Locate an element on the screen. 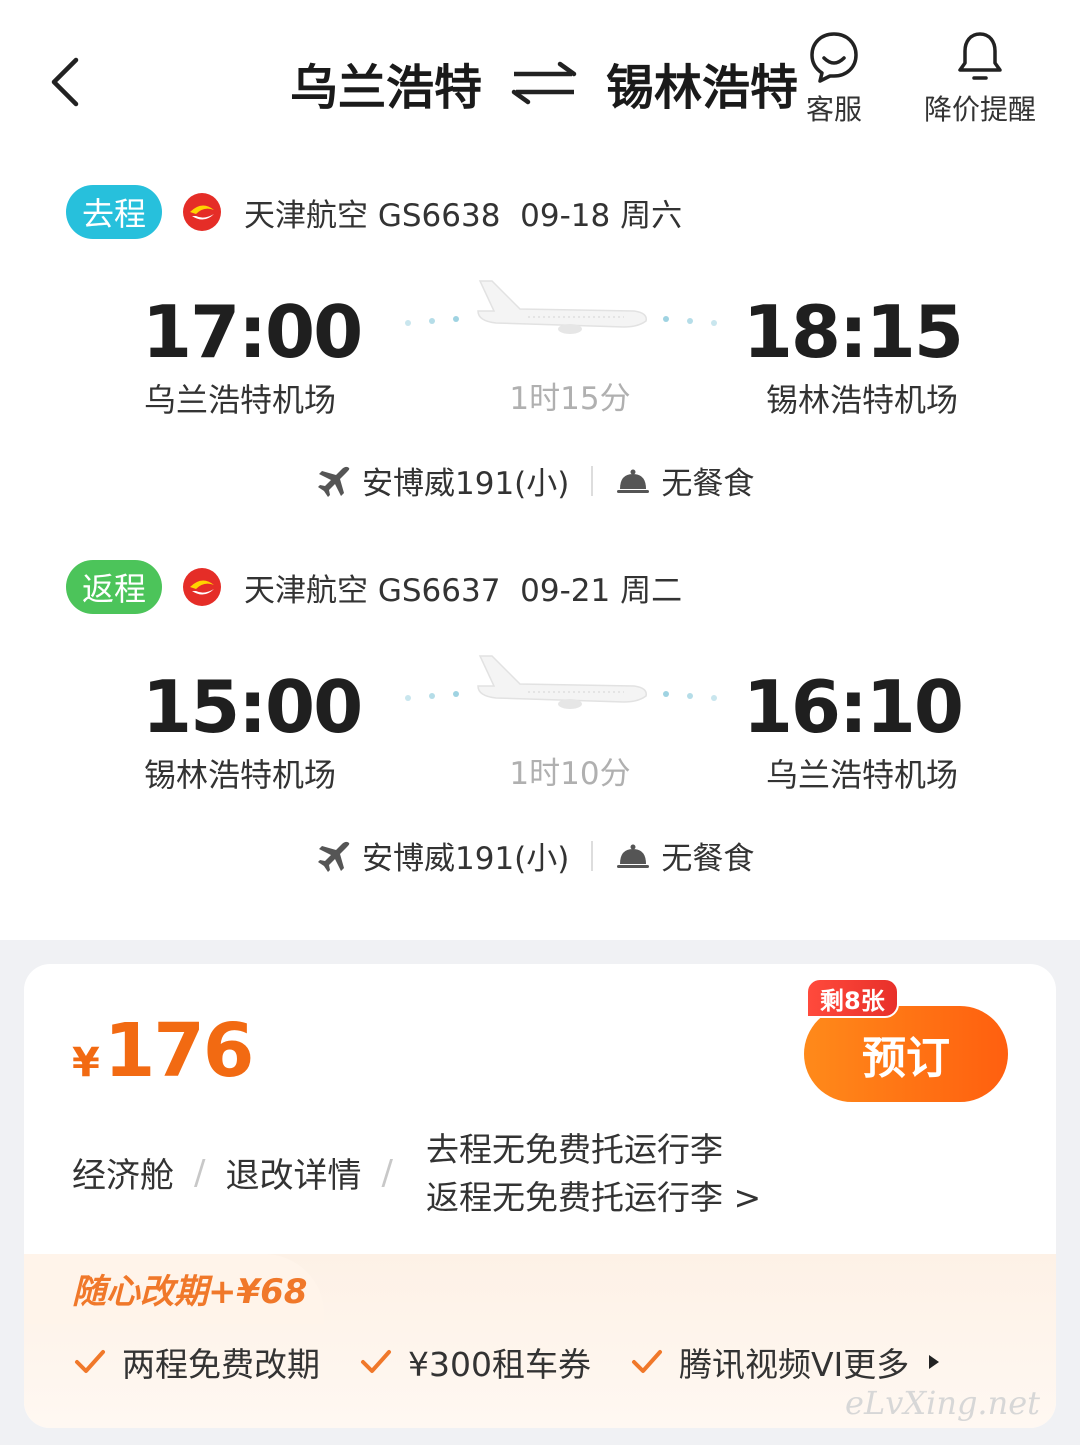 This screenshot has height=1445, width=1080. flight-info: 天津航空 GS6637 09-21 周二 is located at coordinates (463, 590).